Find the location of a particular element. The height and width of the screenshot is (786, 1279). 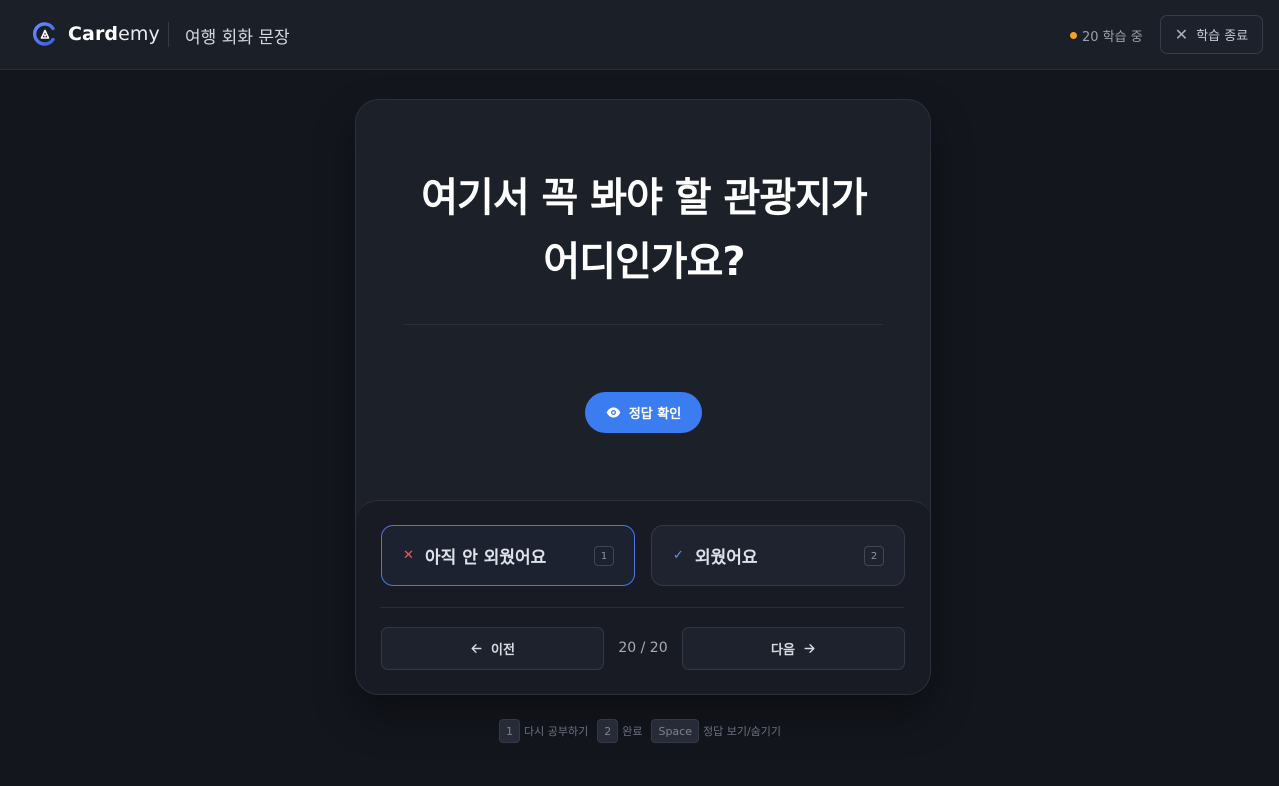

cardemy-logo-icon is located at coordinates (44, 34).